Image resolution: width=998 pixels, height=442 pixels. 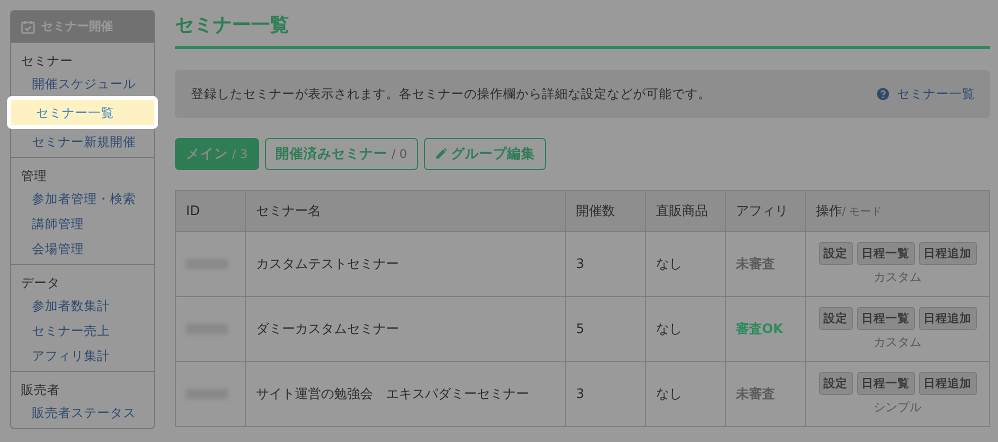 What do you see at coordinates (40, 390) in the screenshot?
I see `section-heading: 販売者` at bounding box center [40, 390].